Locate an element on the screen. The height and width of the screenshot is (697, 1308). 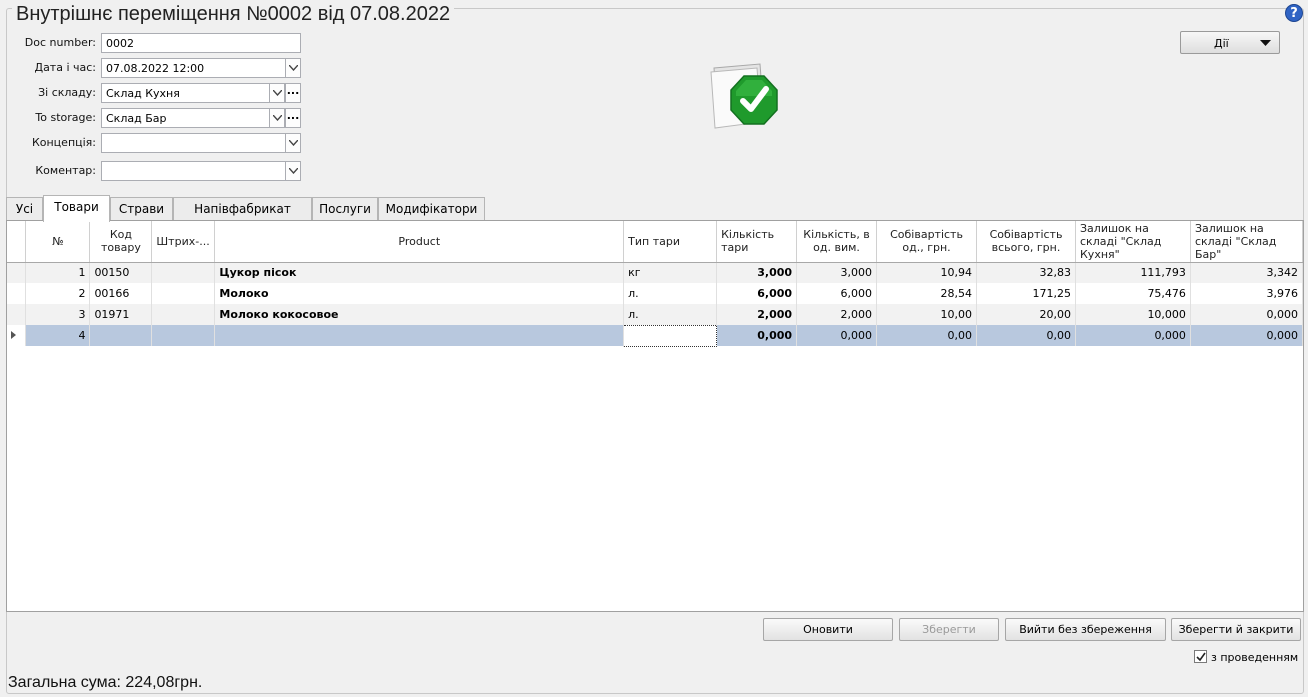
cell-container-qty: 2,000 is located at coordinates (757, 314).